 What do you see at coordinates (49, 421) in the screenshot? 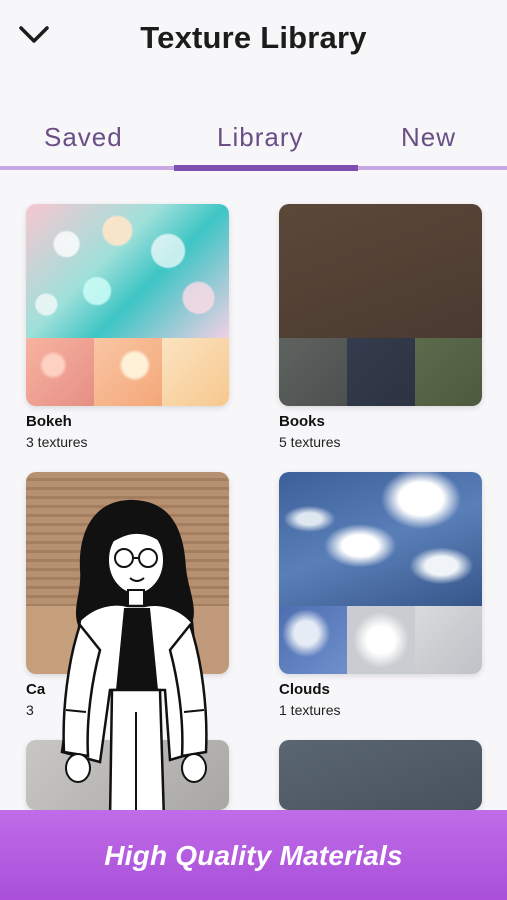
I see `collection-name: Bokeh` at bounding box center [49, 421].